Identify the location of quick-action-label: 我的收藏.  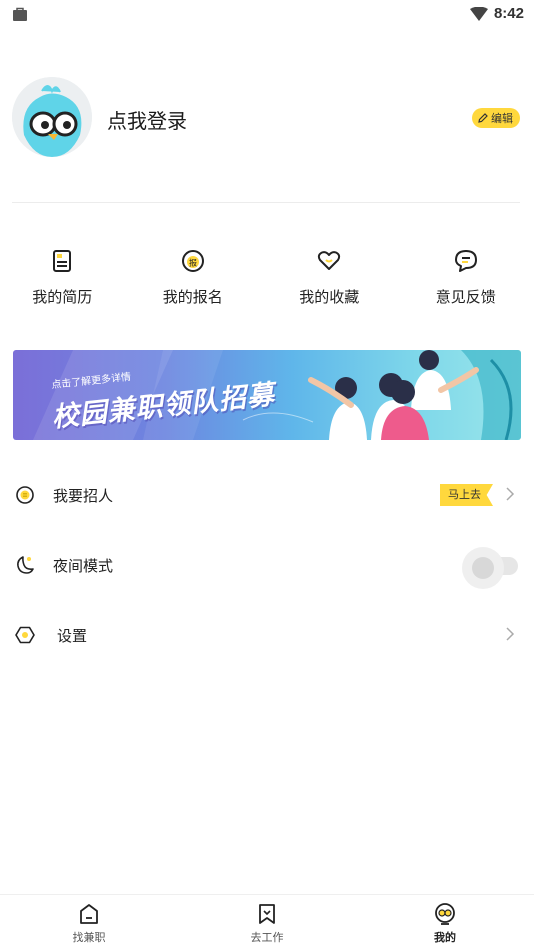
(329, 297).